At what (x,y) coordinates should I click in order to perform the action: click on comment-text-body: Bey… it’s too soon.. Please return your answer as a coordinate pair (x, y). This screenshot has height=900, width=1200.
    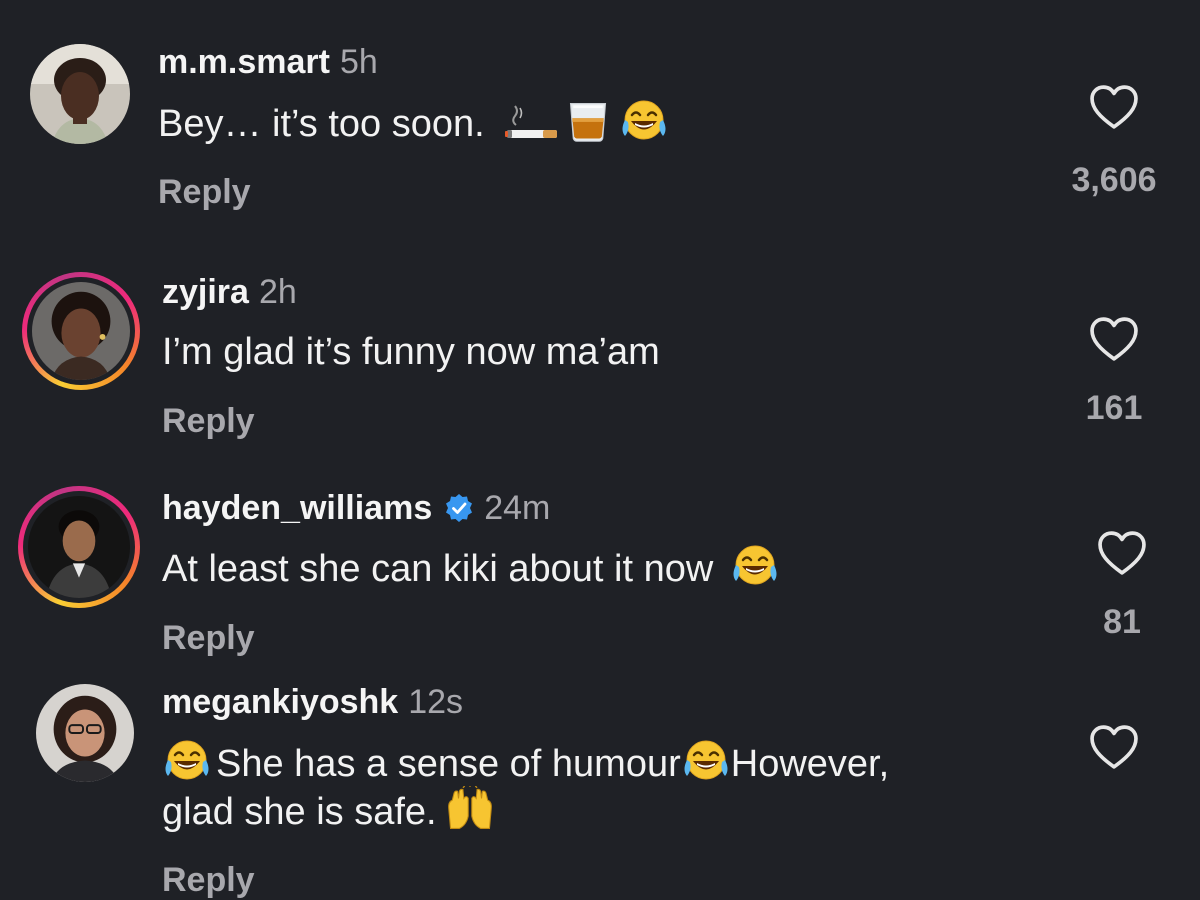
    Looking at the image, I should click on (321, 124).